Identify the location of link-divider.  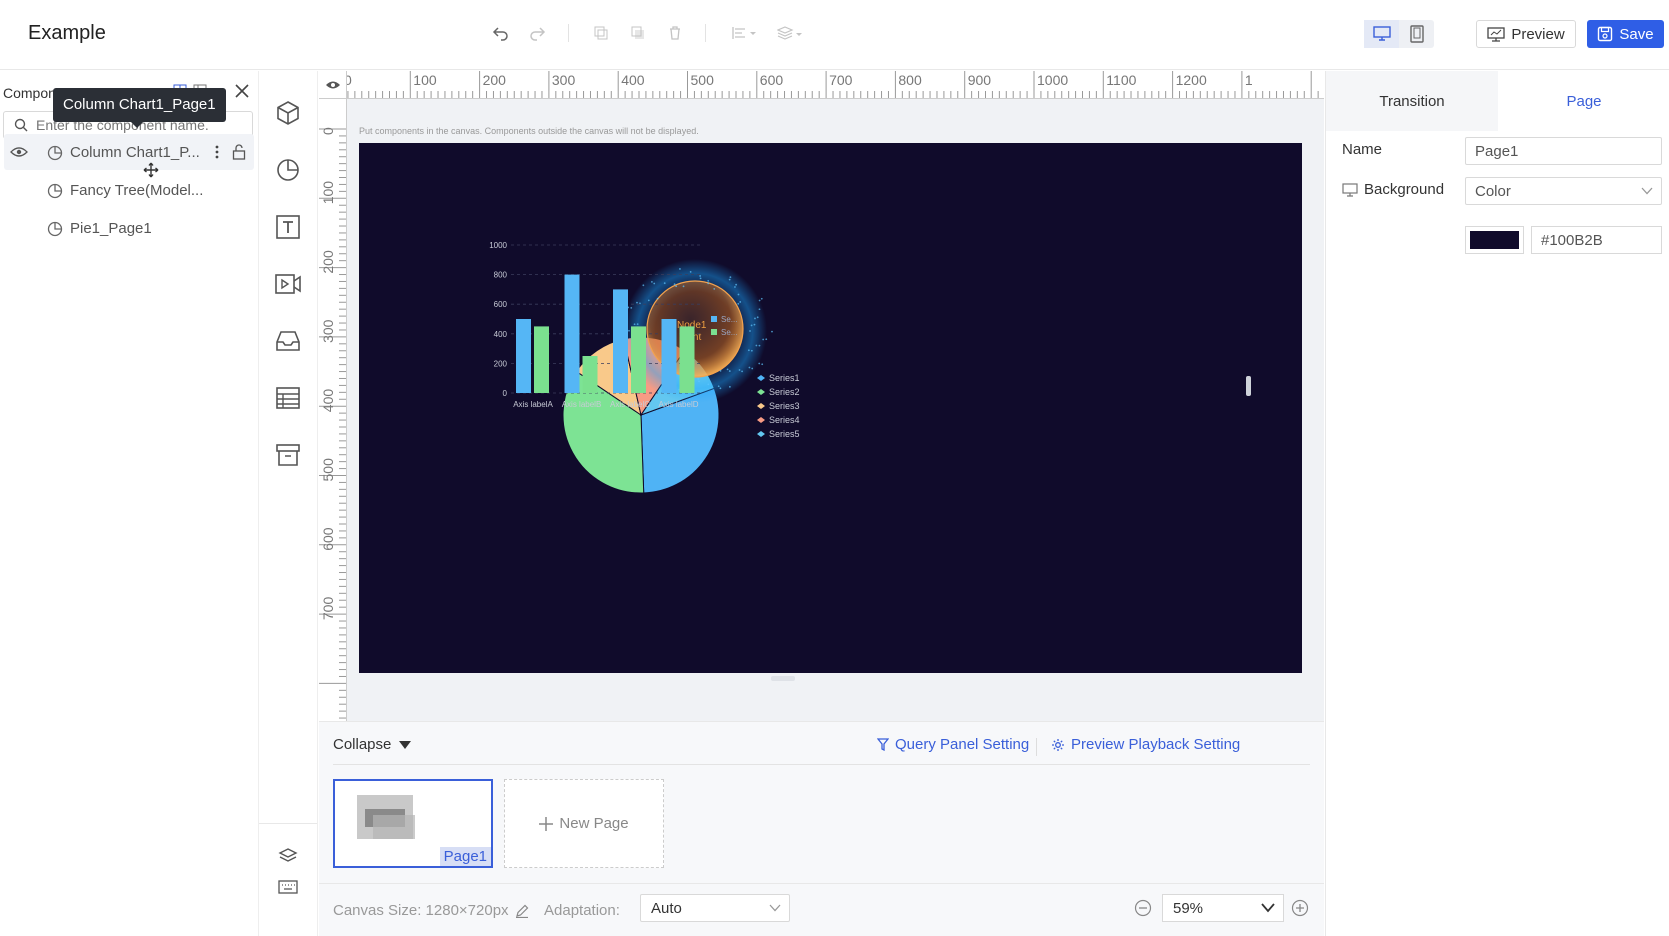
(1036, 747).